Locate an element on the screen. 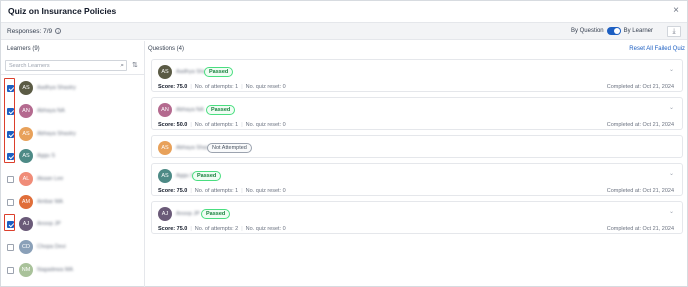 The width and height of the screenshot is (688, 287). learner-row: AS Aggu S is located at coordinates (72, 157).